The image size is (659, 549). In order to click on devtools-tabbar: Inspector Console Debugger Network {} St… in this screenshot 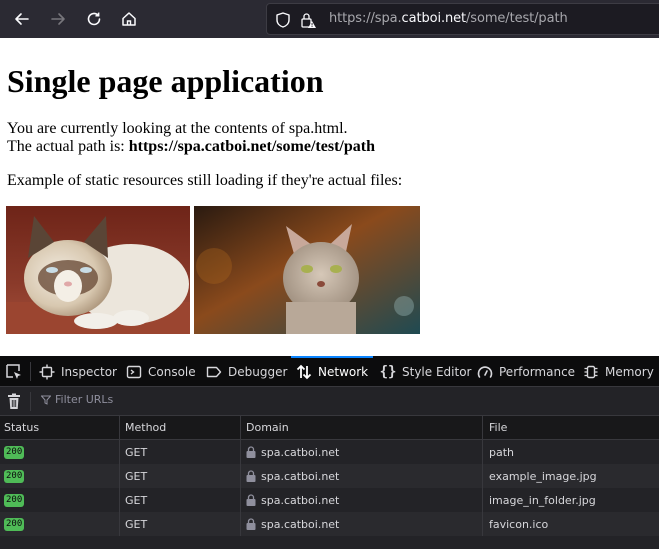, I will do `click(329, 371)`.